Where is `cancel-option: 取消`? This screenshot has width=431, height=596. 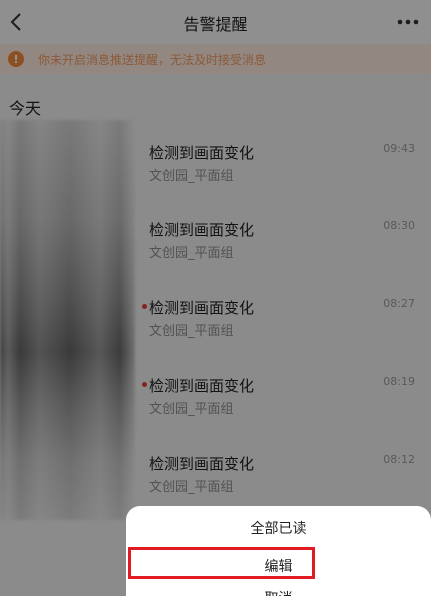 cancel-option: 取消 is located at coordinates (278, 592).